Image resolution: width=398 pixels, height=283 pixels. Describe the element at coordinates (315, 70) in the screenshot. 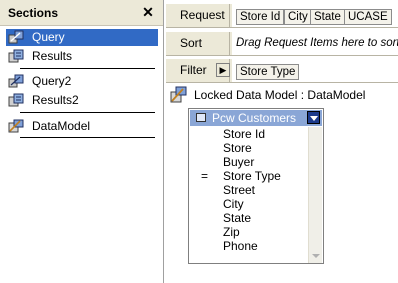

I see `filter-line: Store Type` at that location.